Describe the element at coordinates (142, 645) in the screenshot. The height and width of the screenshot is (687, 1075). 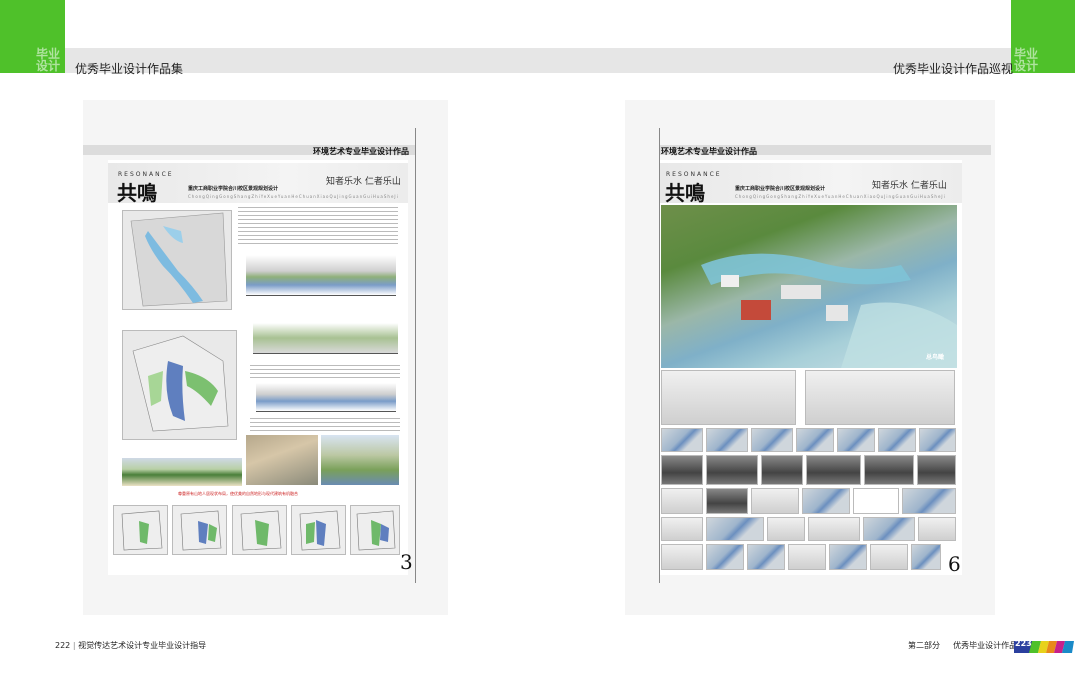
I see `footer-left-text: 视觉传达艺术设计专业毕业设计指导` at that location.